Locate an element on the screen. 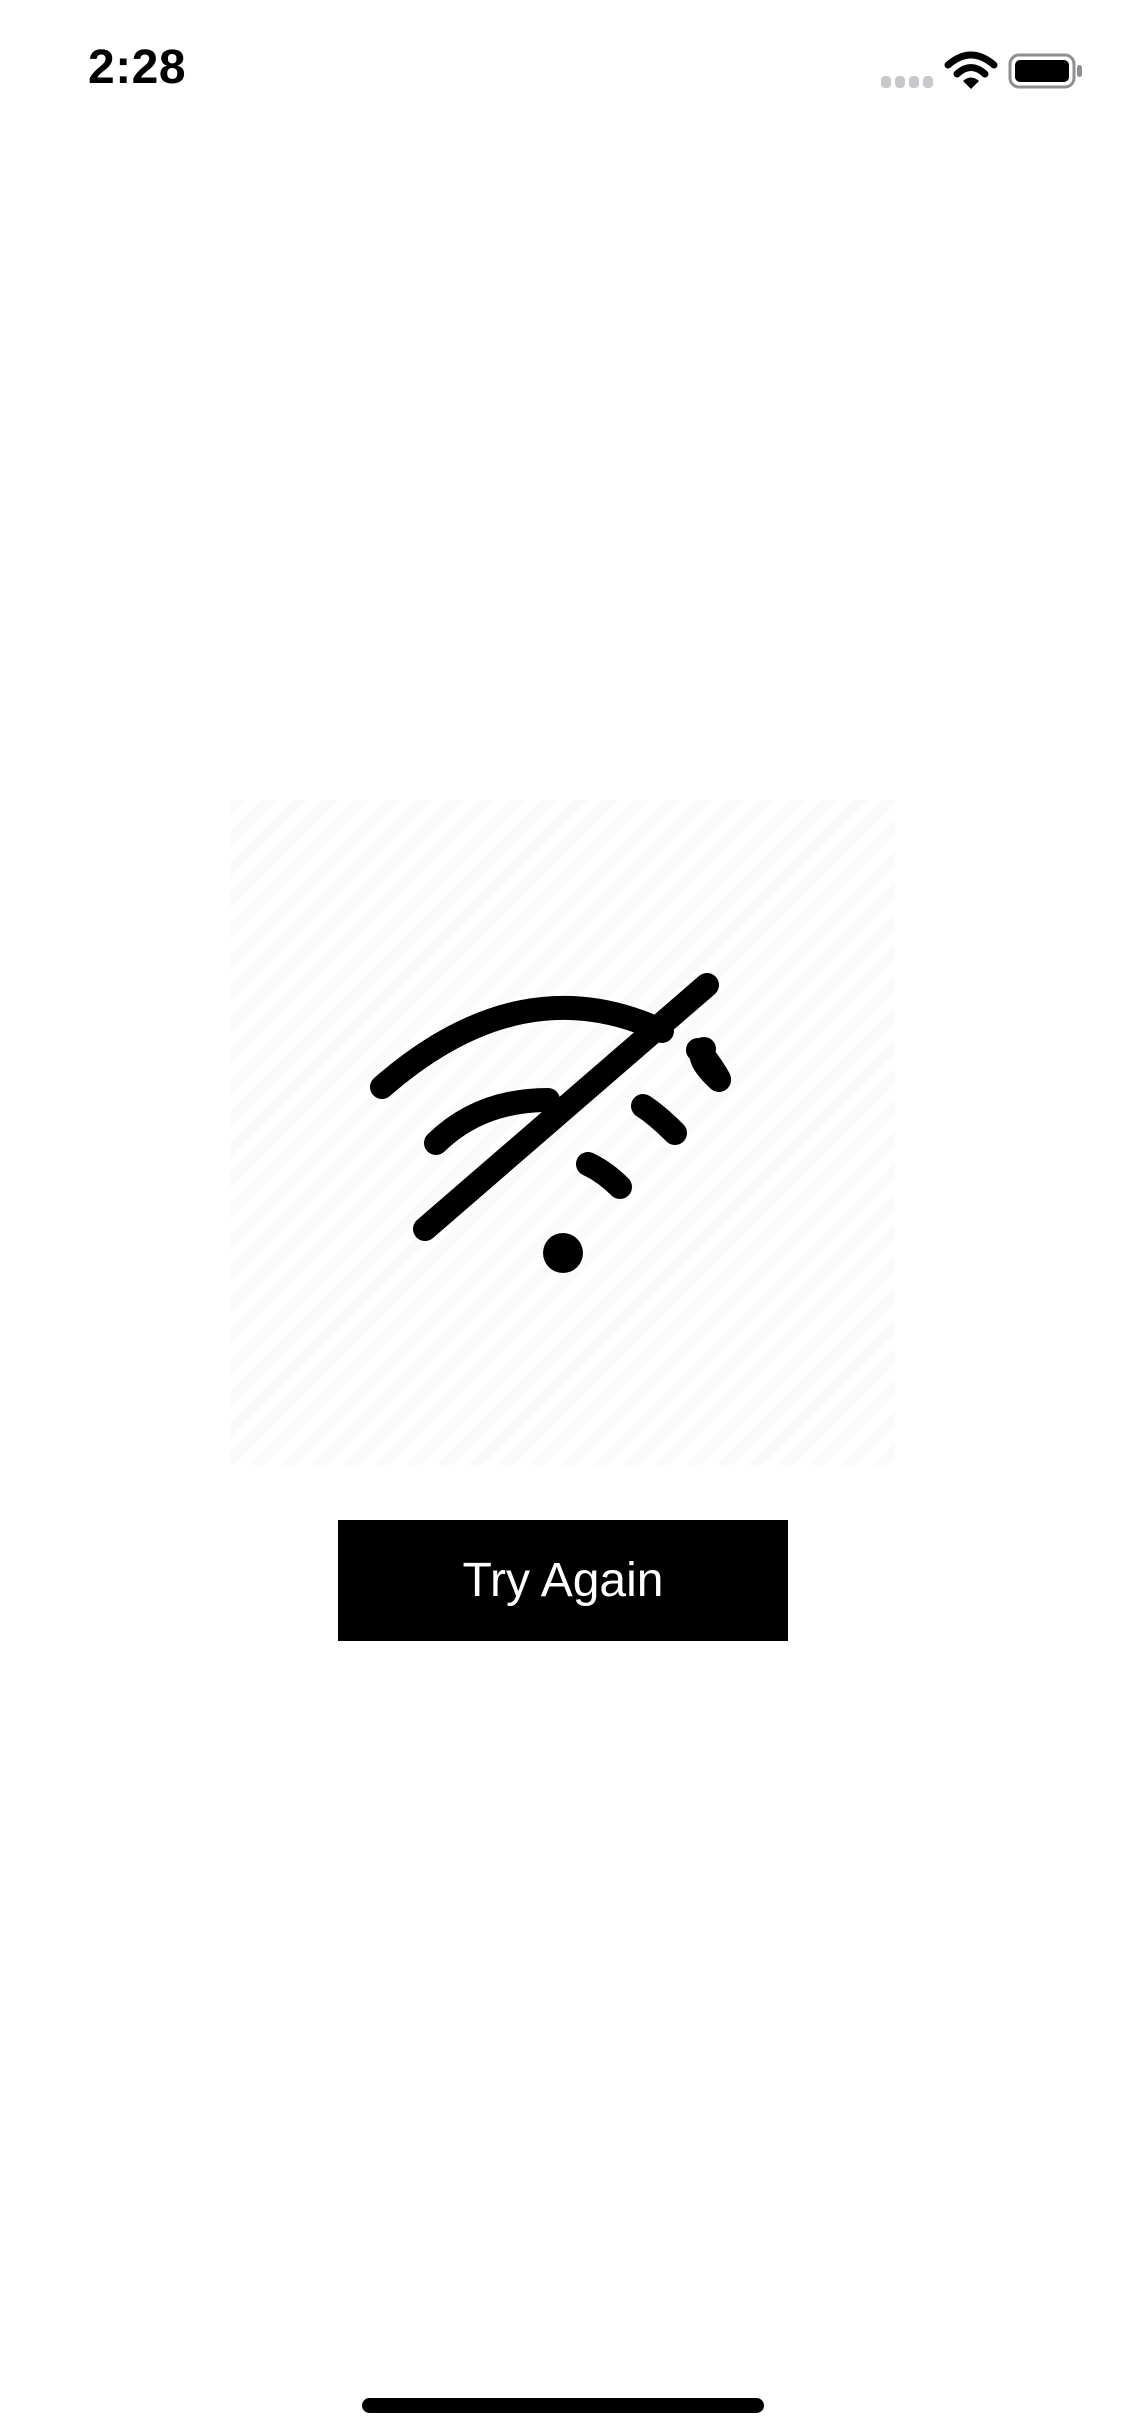 The width and height of the screenshot is (1125, 2436). cellular-signal-icon is located at coordinates (907, 82).